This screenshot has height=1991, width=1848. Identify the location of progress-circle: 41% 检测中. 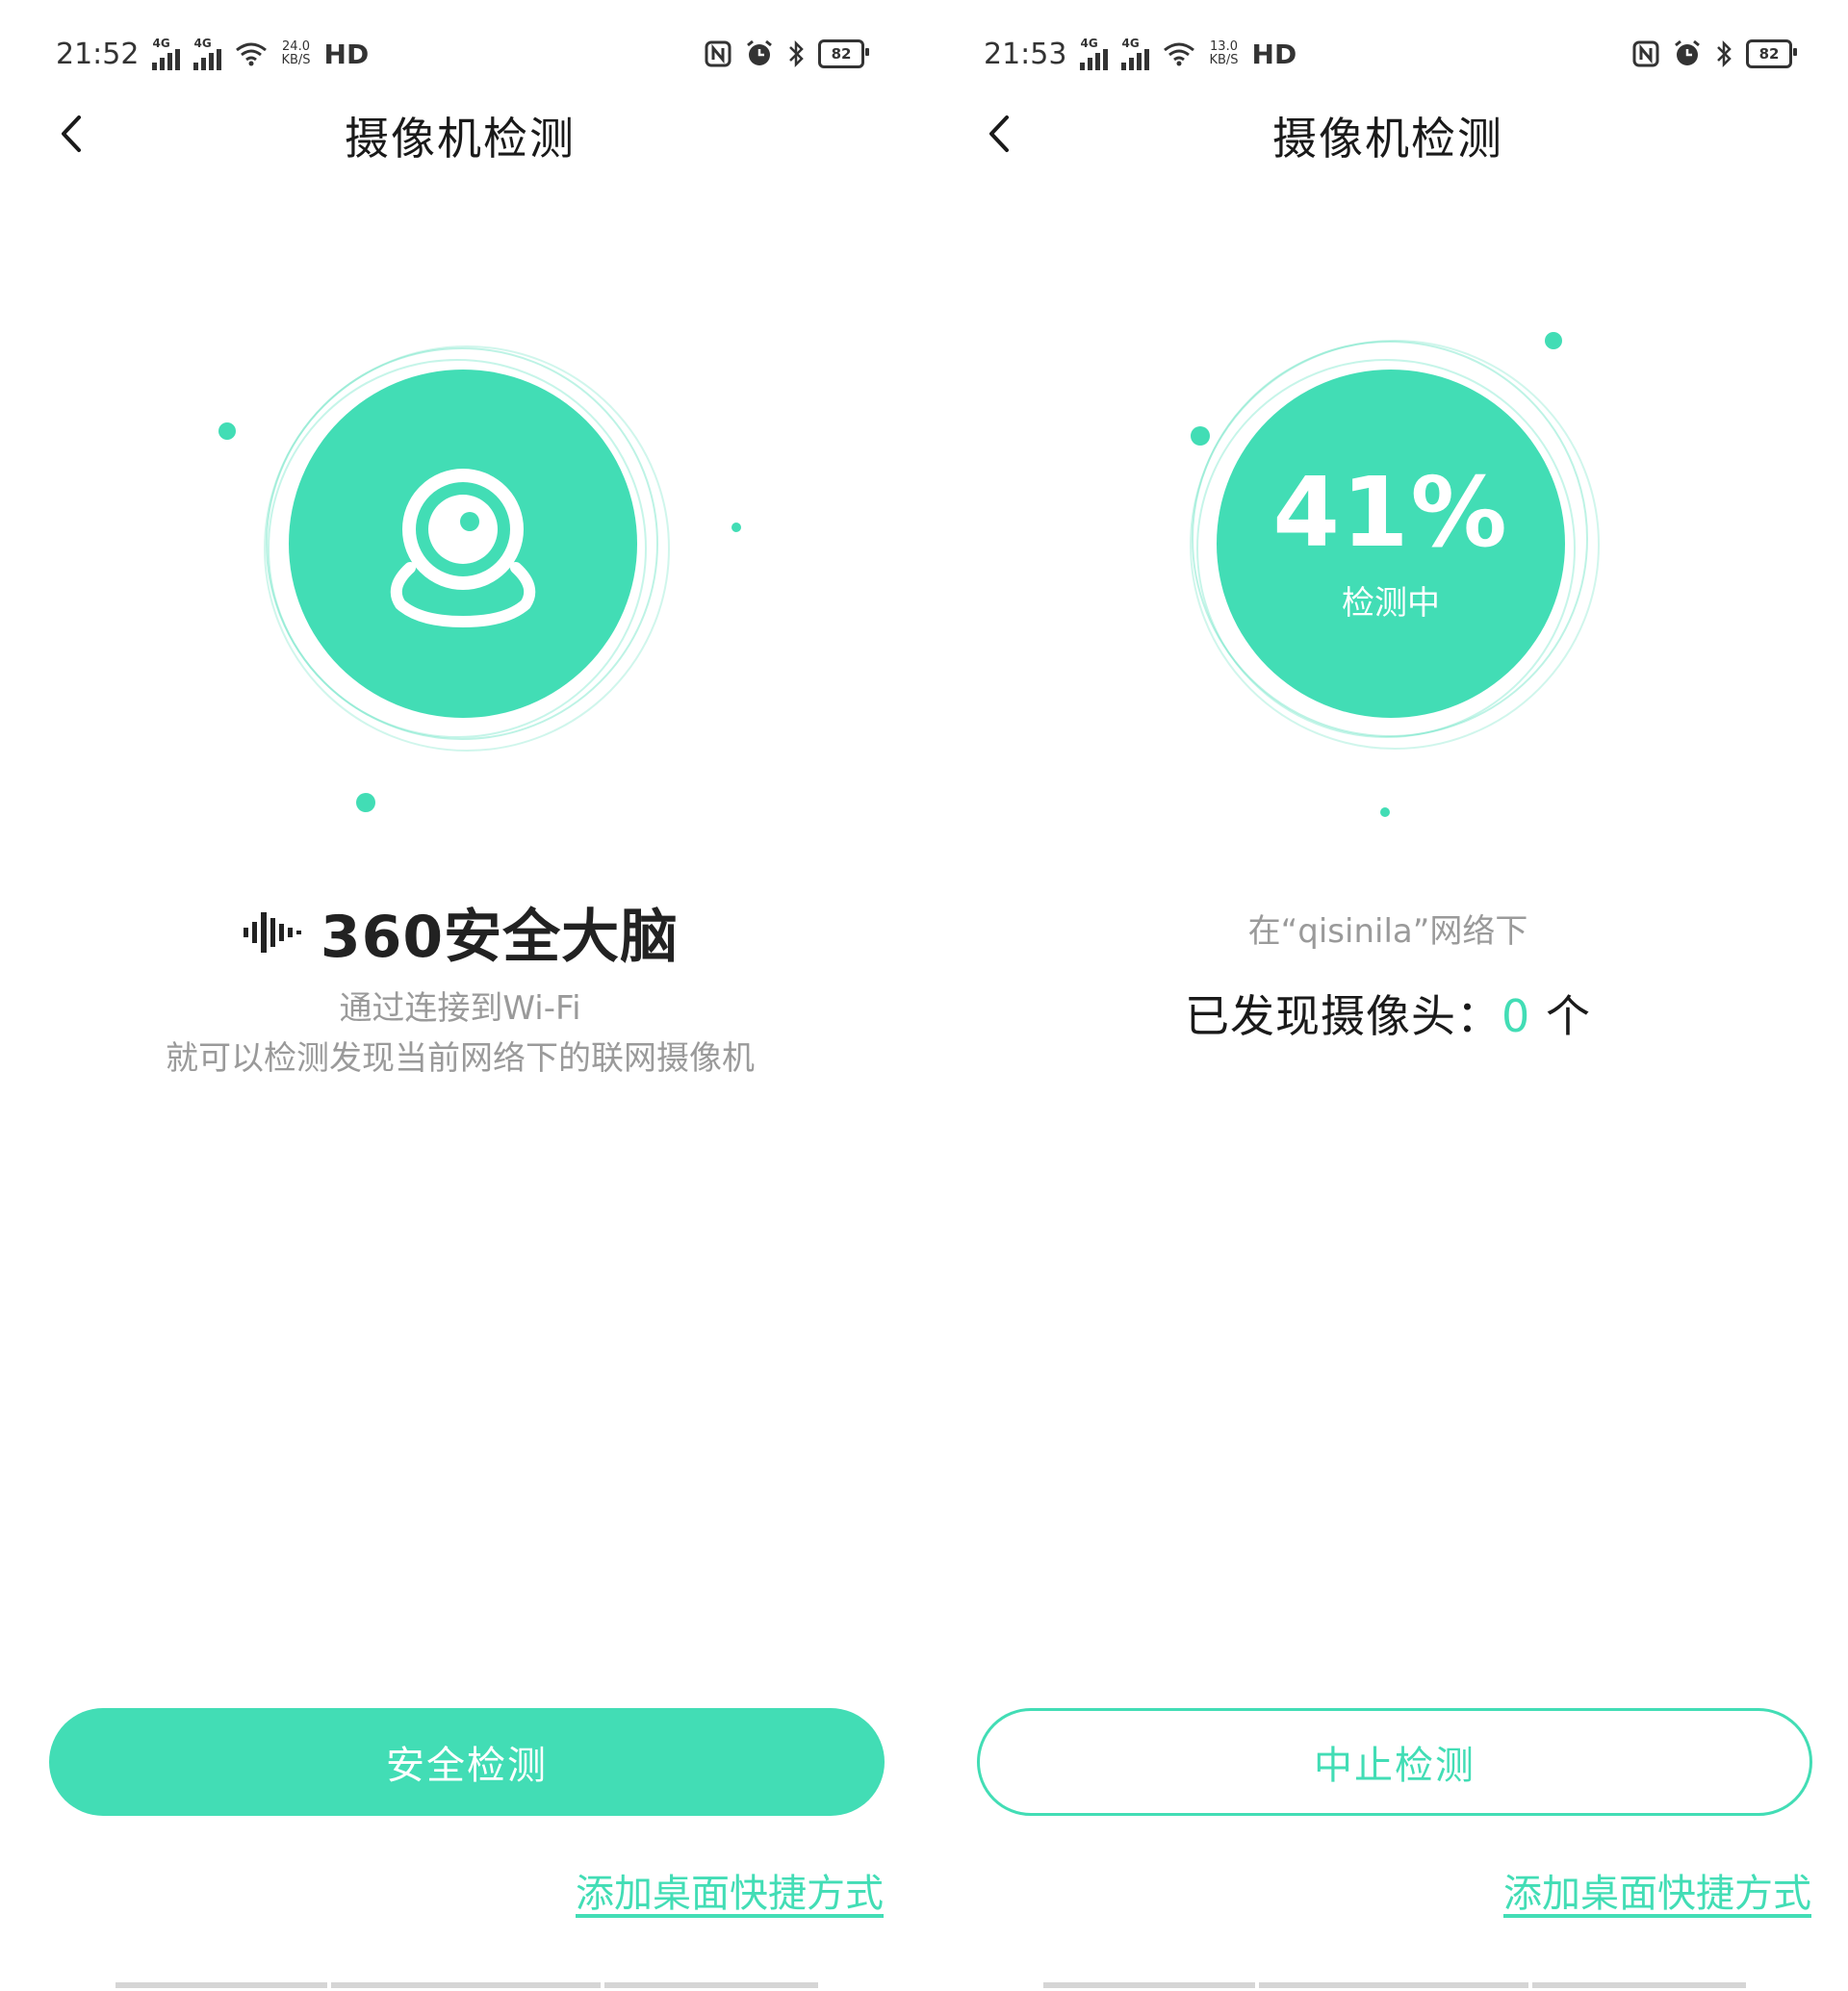
(1391, 544).